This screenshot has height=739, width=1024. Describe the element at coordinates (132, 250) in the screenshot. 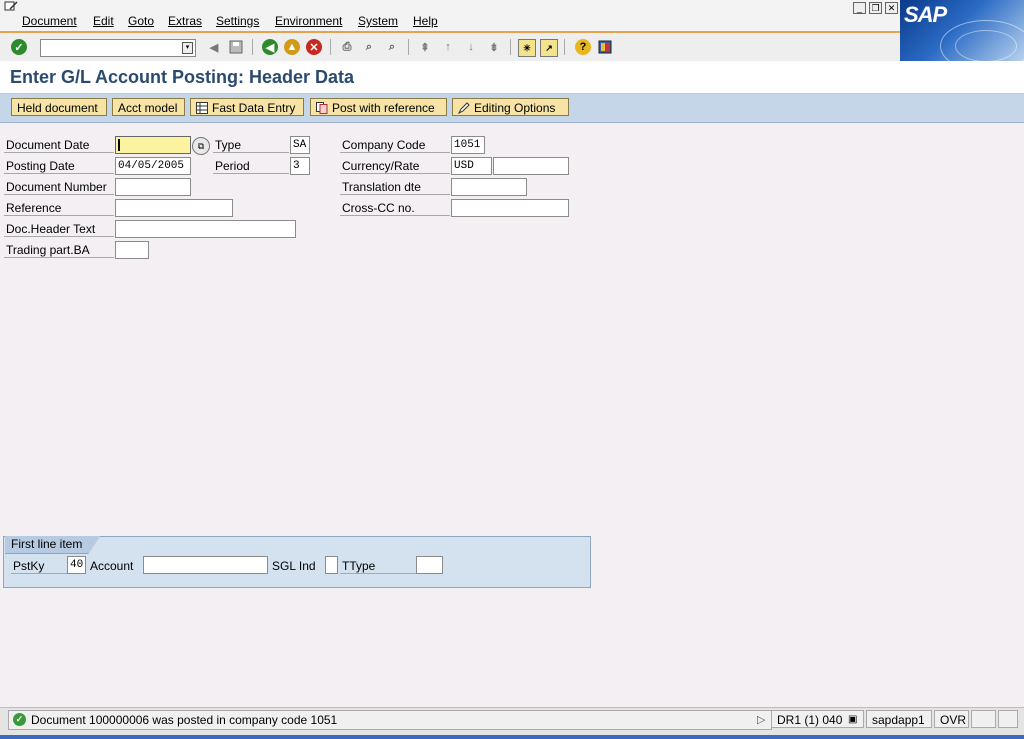

I see `trading-part-ba-field` at that location.